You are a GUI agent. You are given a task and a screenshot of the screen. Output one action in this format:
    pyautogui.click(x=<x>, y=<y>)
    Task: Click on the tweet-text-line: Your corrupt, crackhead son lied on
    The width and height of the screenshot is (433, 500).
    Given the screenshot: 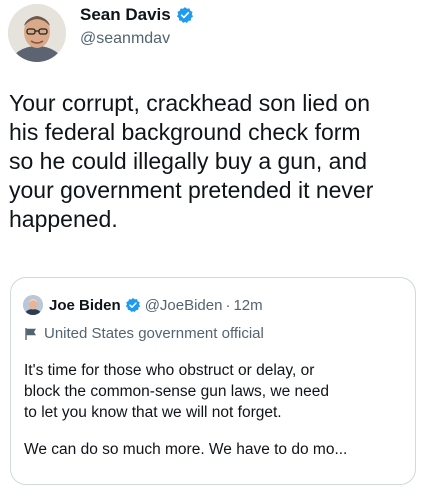 What is the action you would take?
    pyautogui.click(x=189, y=103)
    